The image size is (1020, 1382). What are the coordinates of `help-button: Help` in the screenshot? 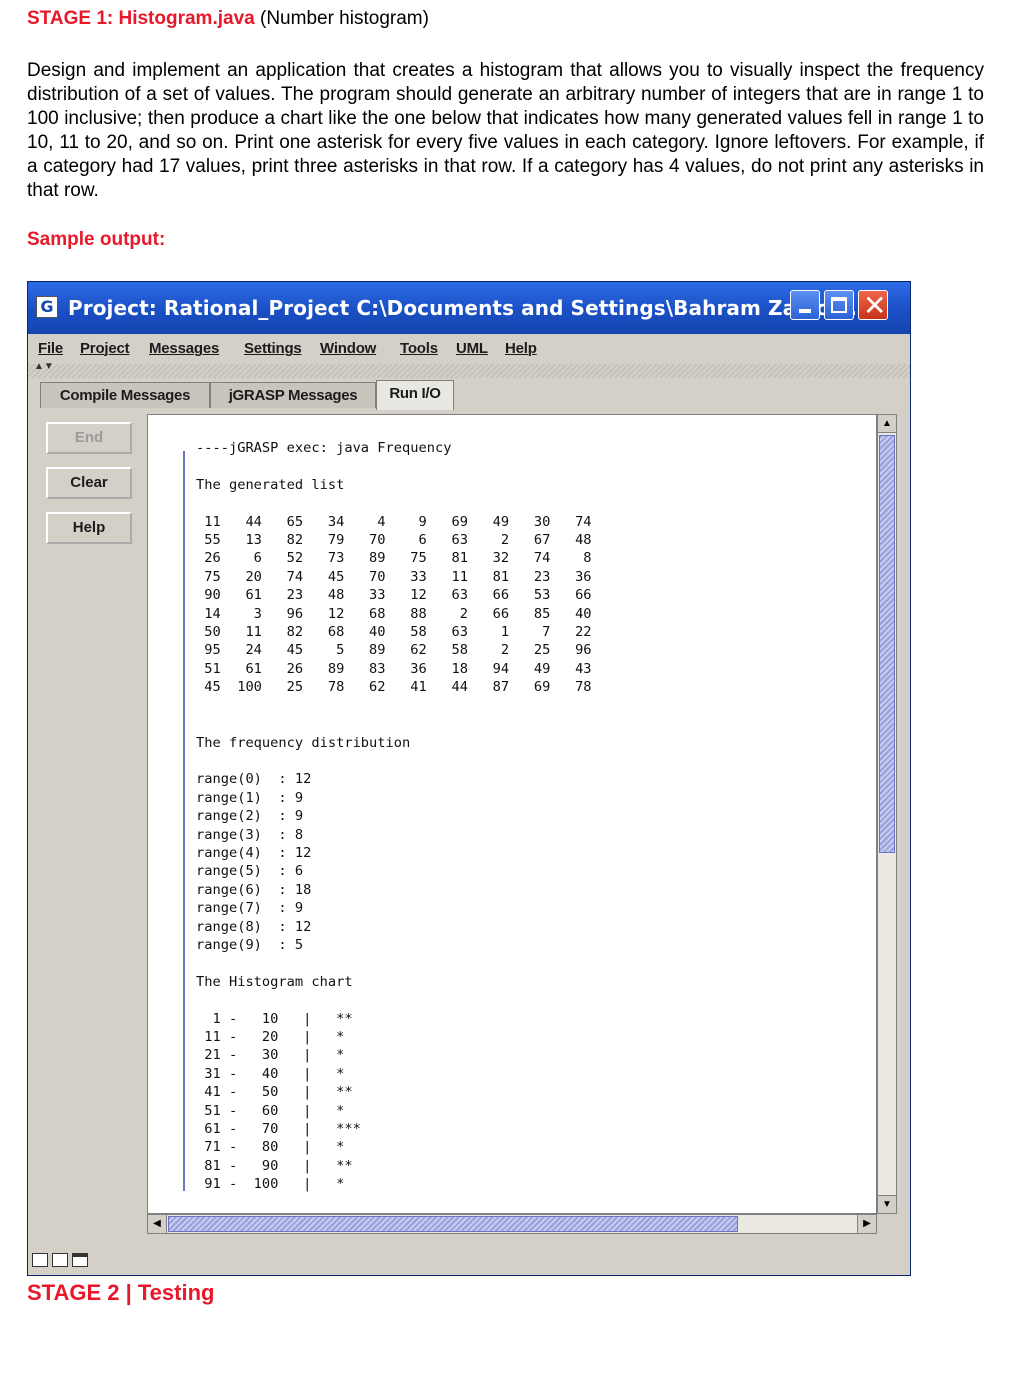 It's located at (89, 528).